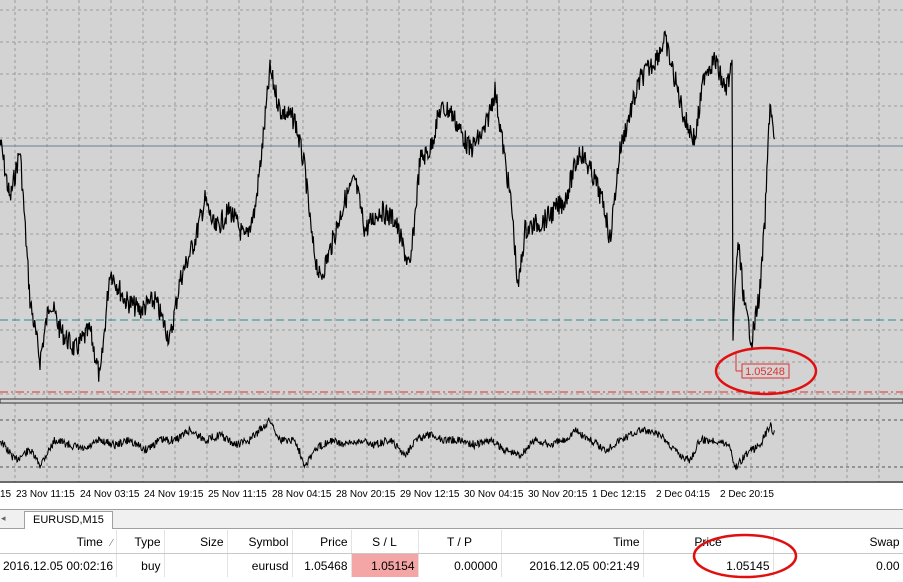 Image resolution: width=903 pixels, height=582 pixels. What do you see at coordinates (765, 372) in the screenshot?
I see `price-marker-label: 1.05248` at bounding box center [765, 372].